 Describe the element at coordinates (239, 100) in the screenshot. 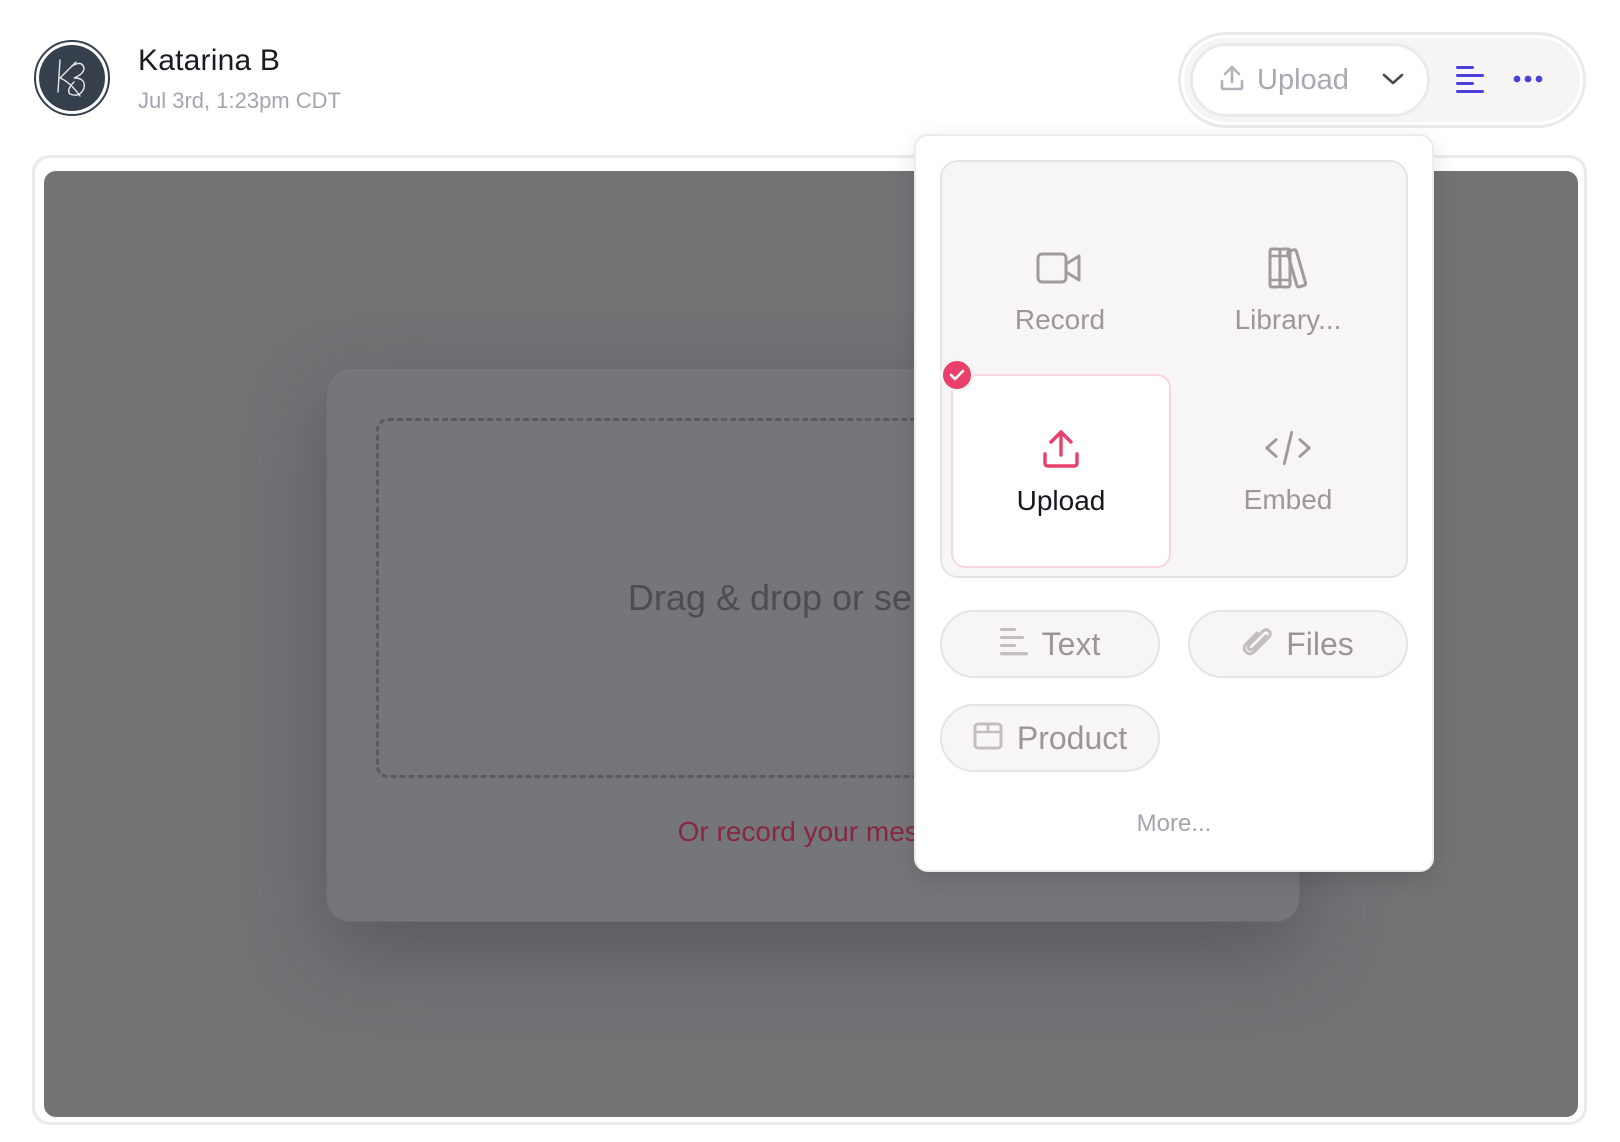

I see `post-timestamp: Jul 3rd, 1:23pm CDT` at that location.